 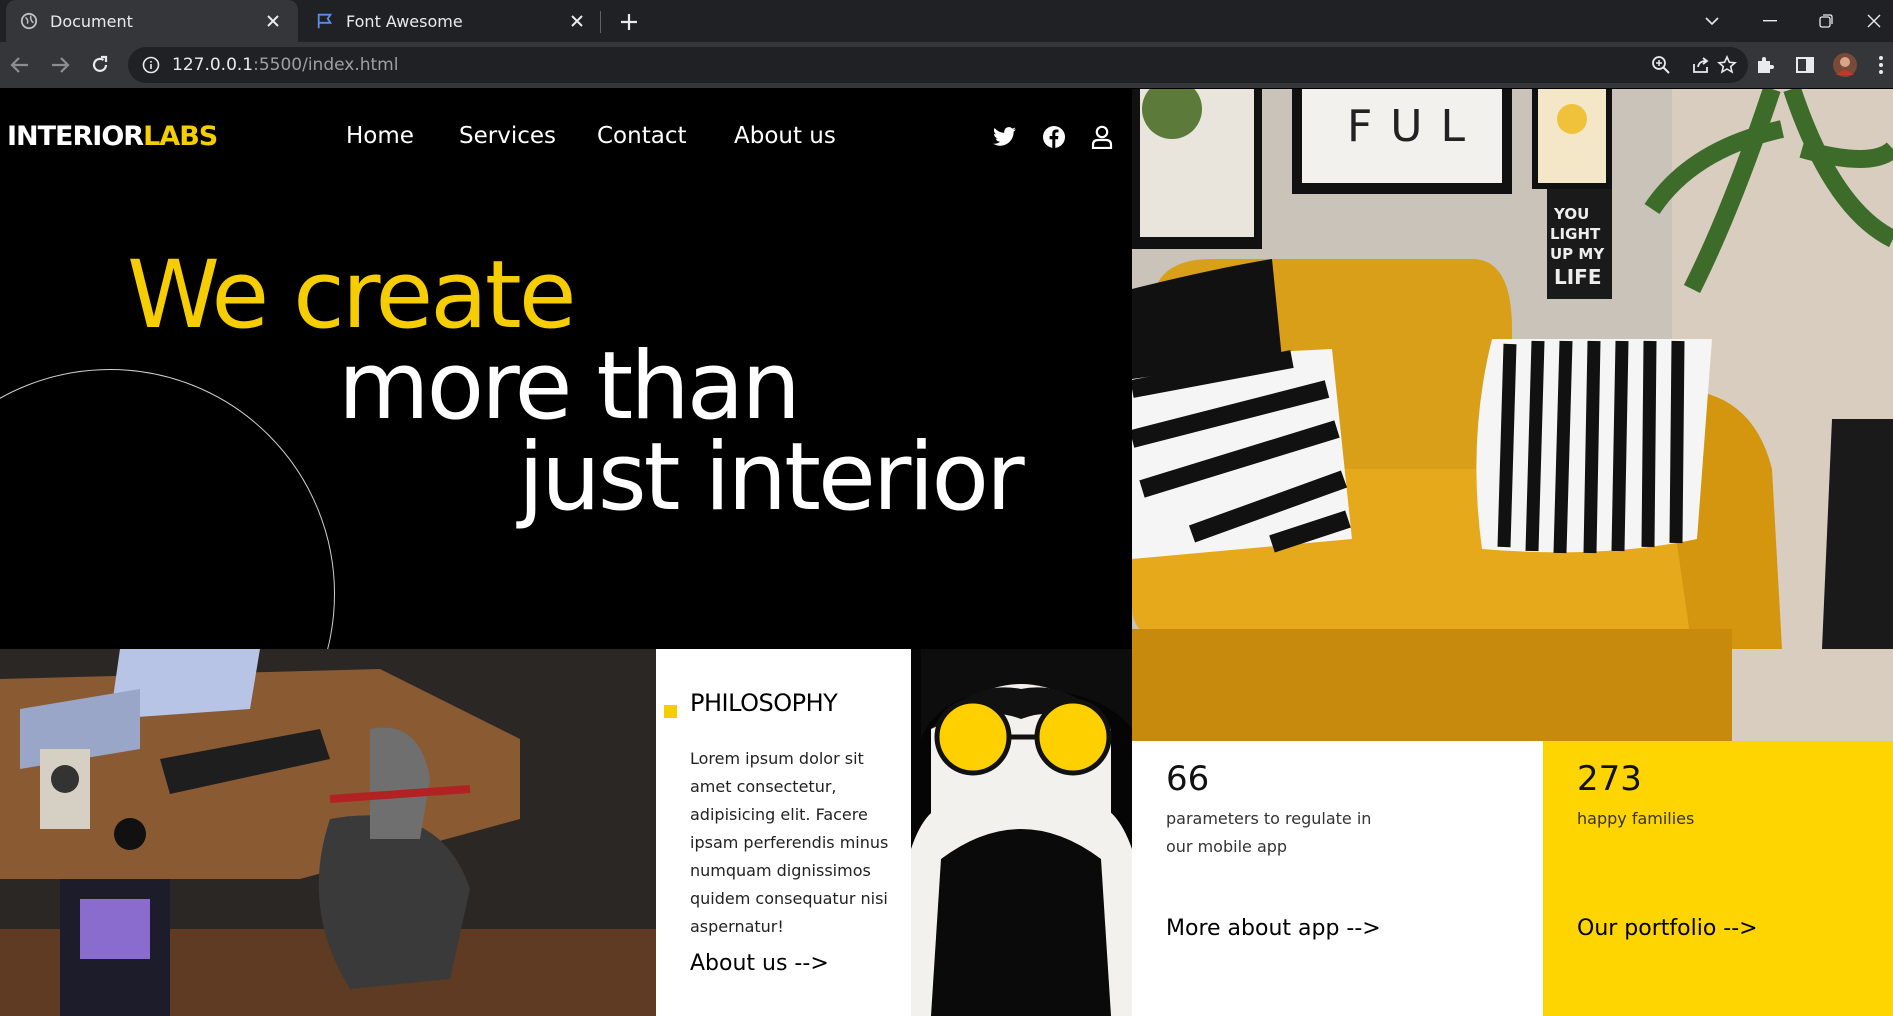 I want to click on svg-text: LIGHT, so click(x=1575, y=234).